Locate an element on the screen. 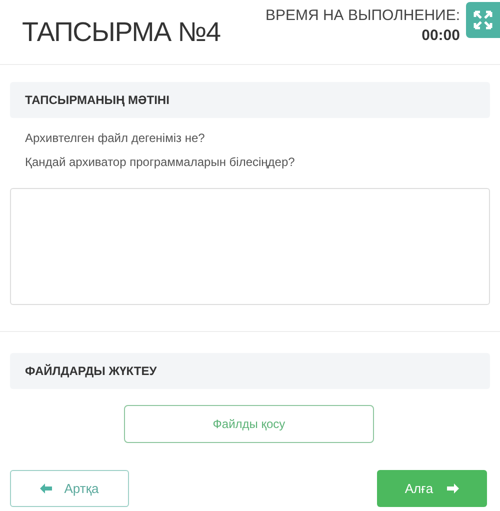 This screenshot has height=511, width=500. timer-value: 00:00 is located at coordinates (441, 36).